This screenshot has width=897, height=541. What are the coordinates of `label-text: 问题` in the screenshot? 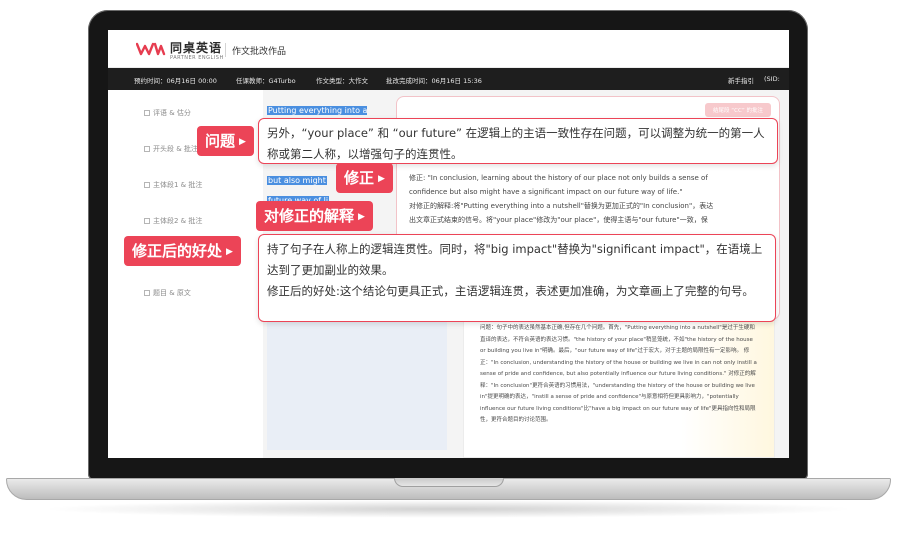 It's located at (220, 141).